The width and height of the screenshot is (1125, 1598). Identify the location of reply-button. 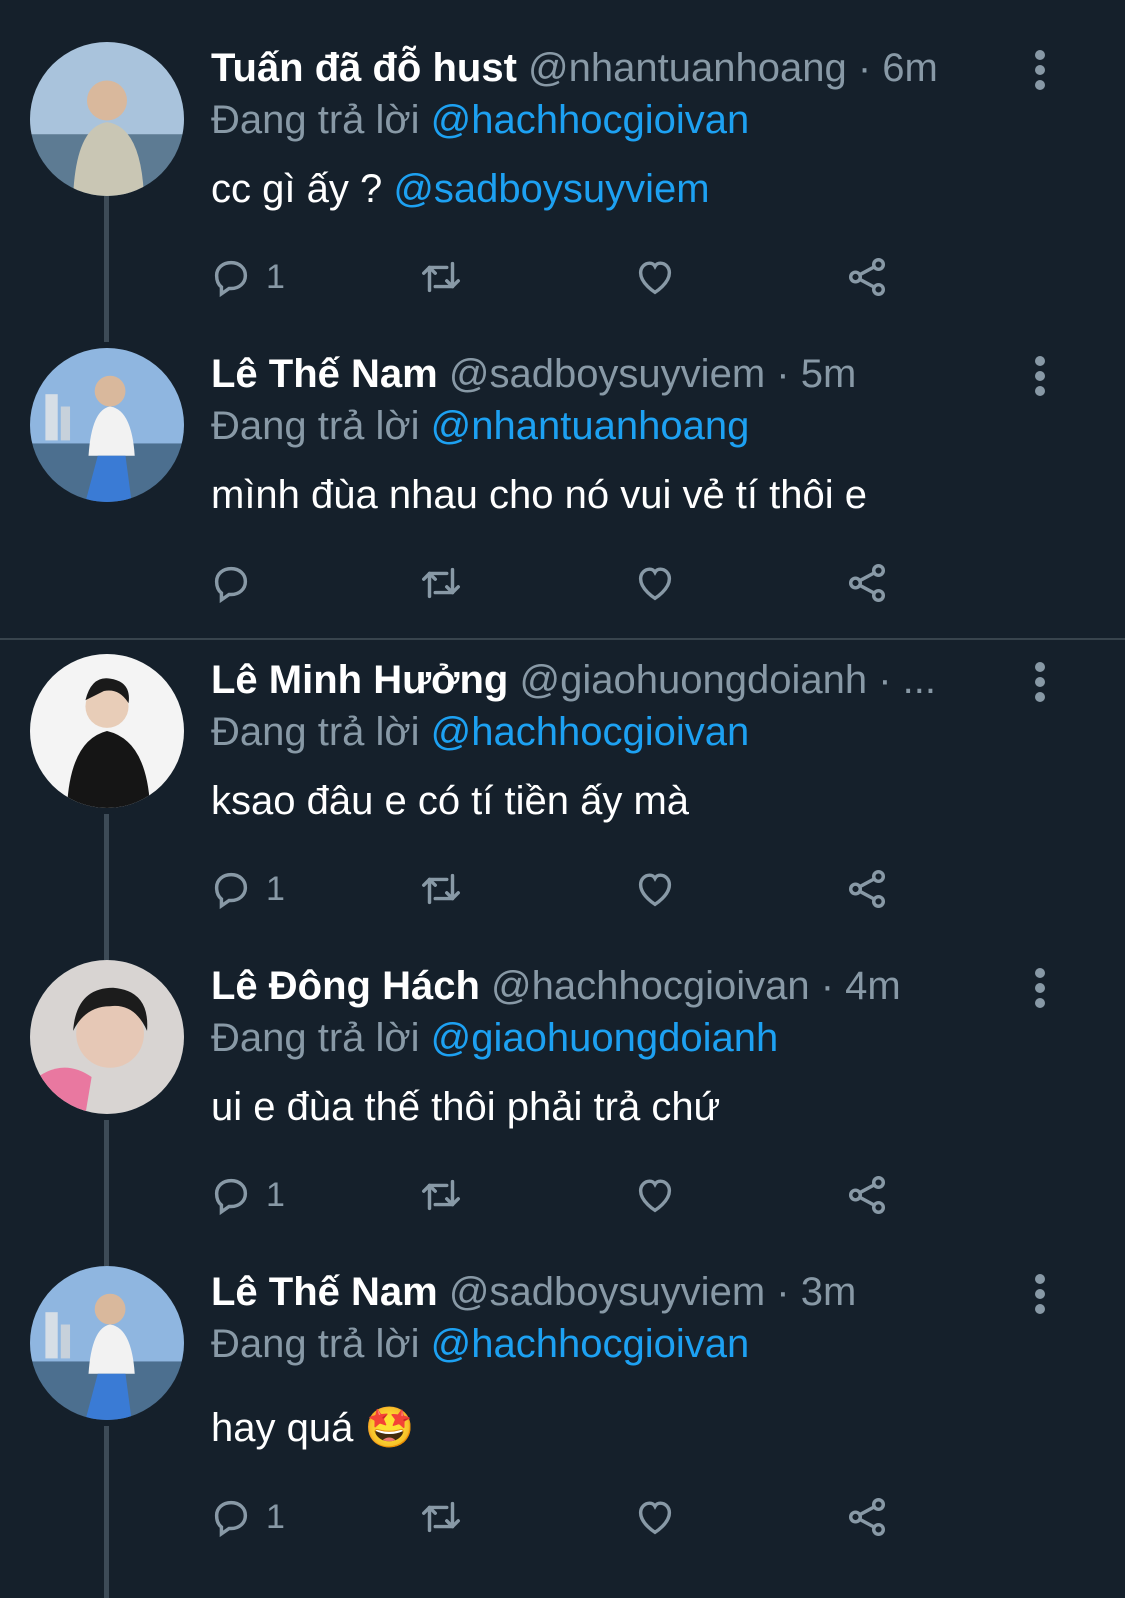
(237, 583).